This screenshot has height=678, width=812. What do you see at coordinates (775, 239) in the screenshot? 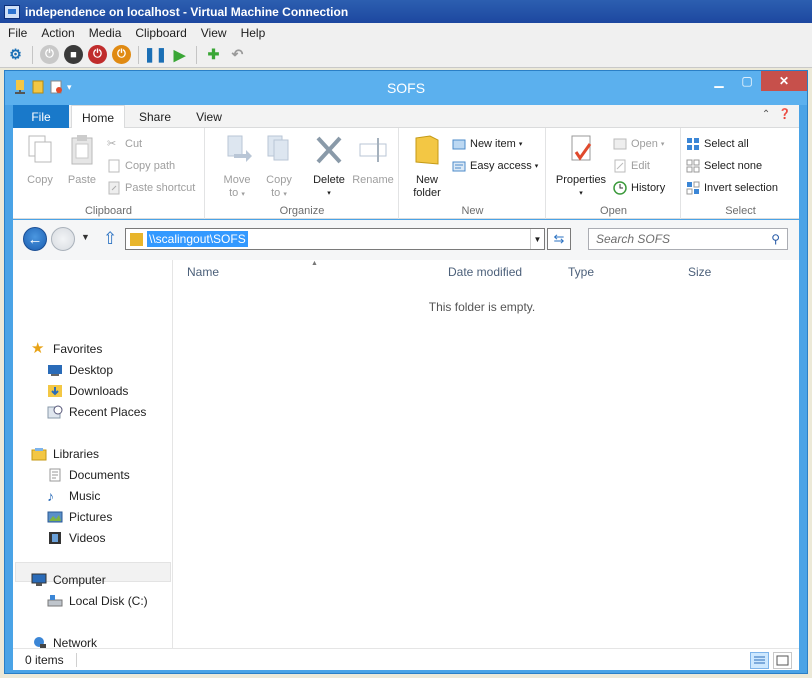
I see `search-icon: ⚲` at bounding box center [775, 239].